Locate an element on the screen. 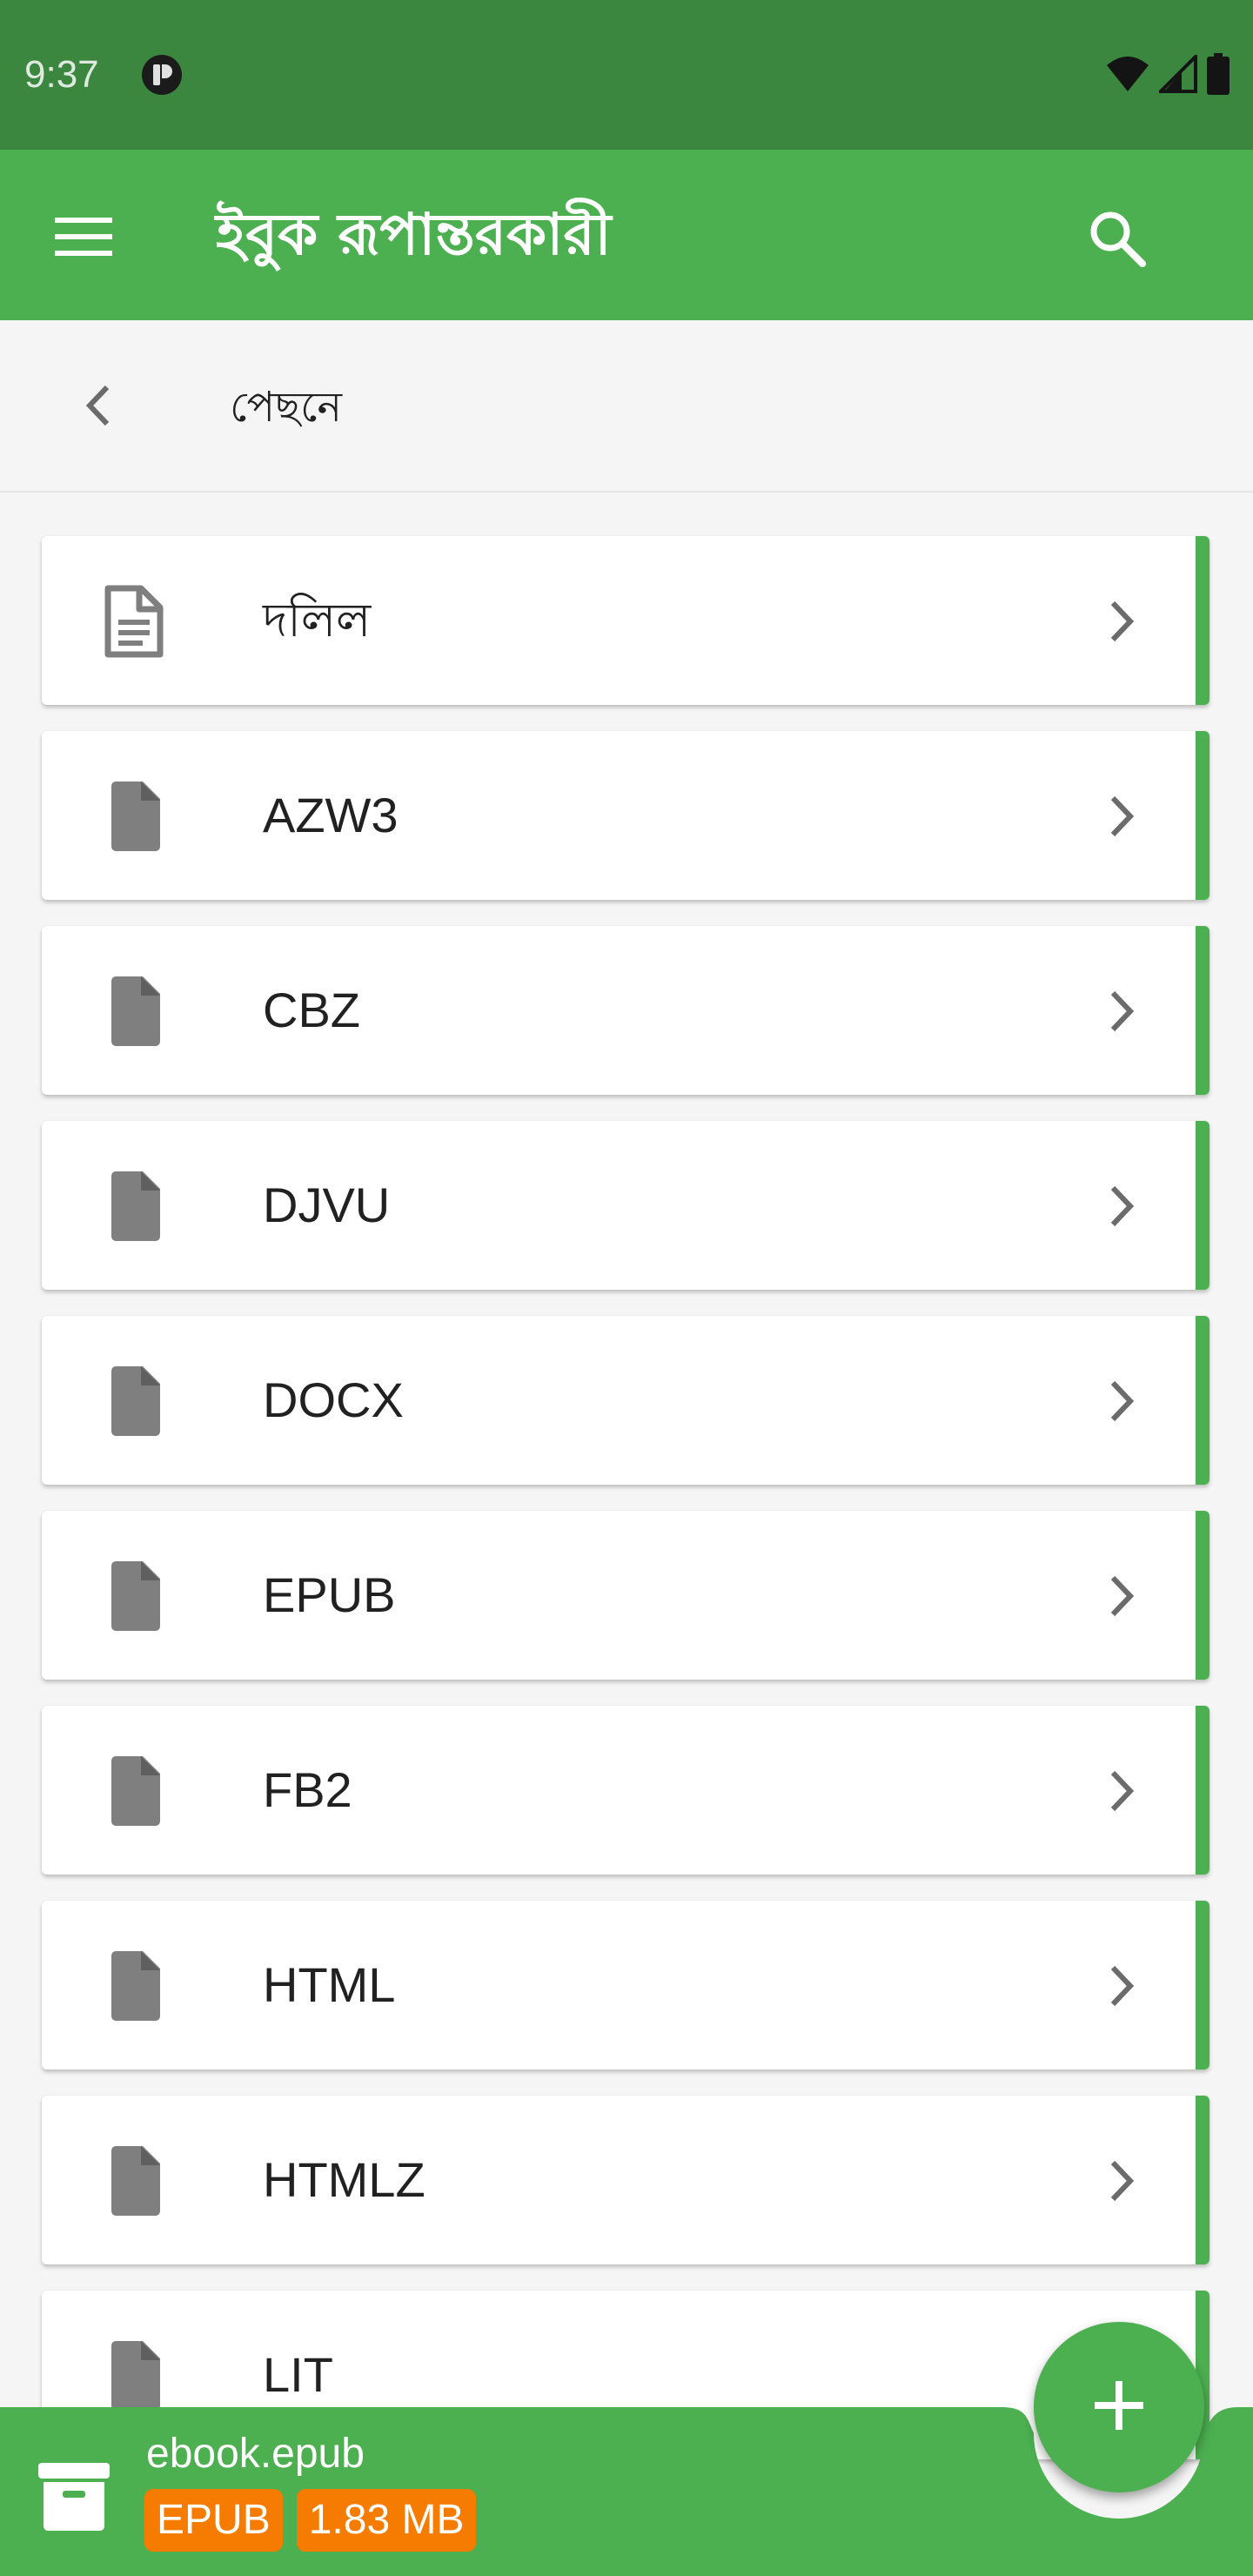 The image size is (1253, 2576). list-item-label: LIT is located at coordinates (298, 2374).